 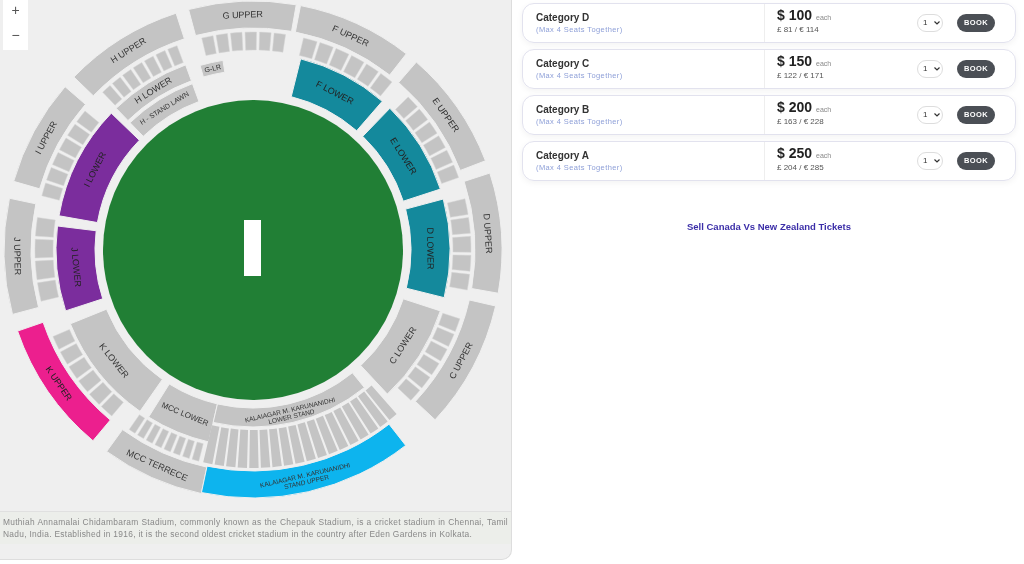 What do you see at coordinates (255, 527) in the screenshot?
I see `stadium-description: Muthiah Annamalai Chidambaram Stadium, commonly known as the Chepauk Stadium, is a cricket stadium in Chennai, Tamil Nadu, India. Established in 1916, it is the second oldest cricket stadium in the country after Eden Gardens in Kolkata.` at bounding box center [255, 527].